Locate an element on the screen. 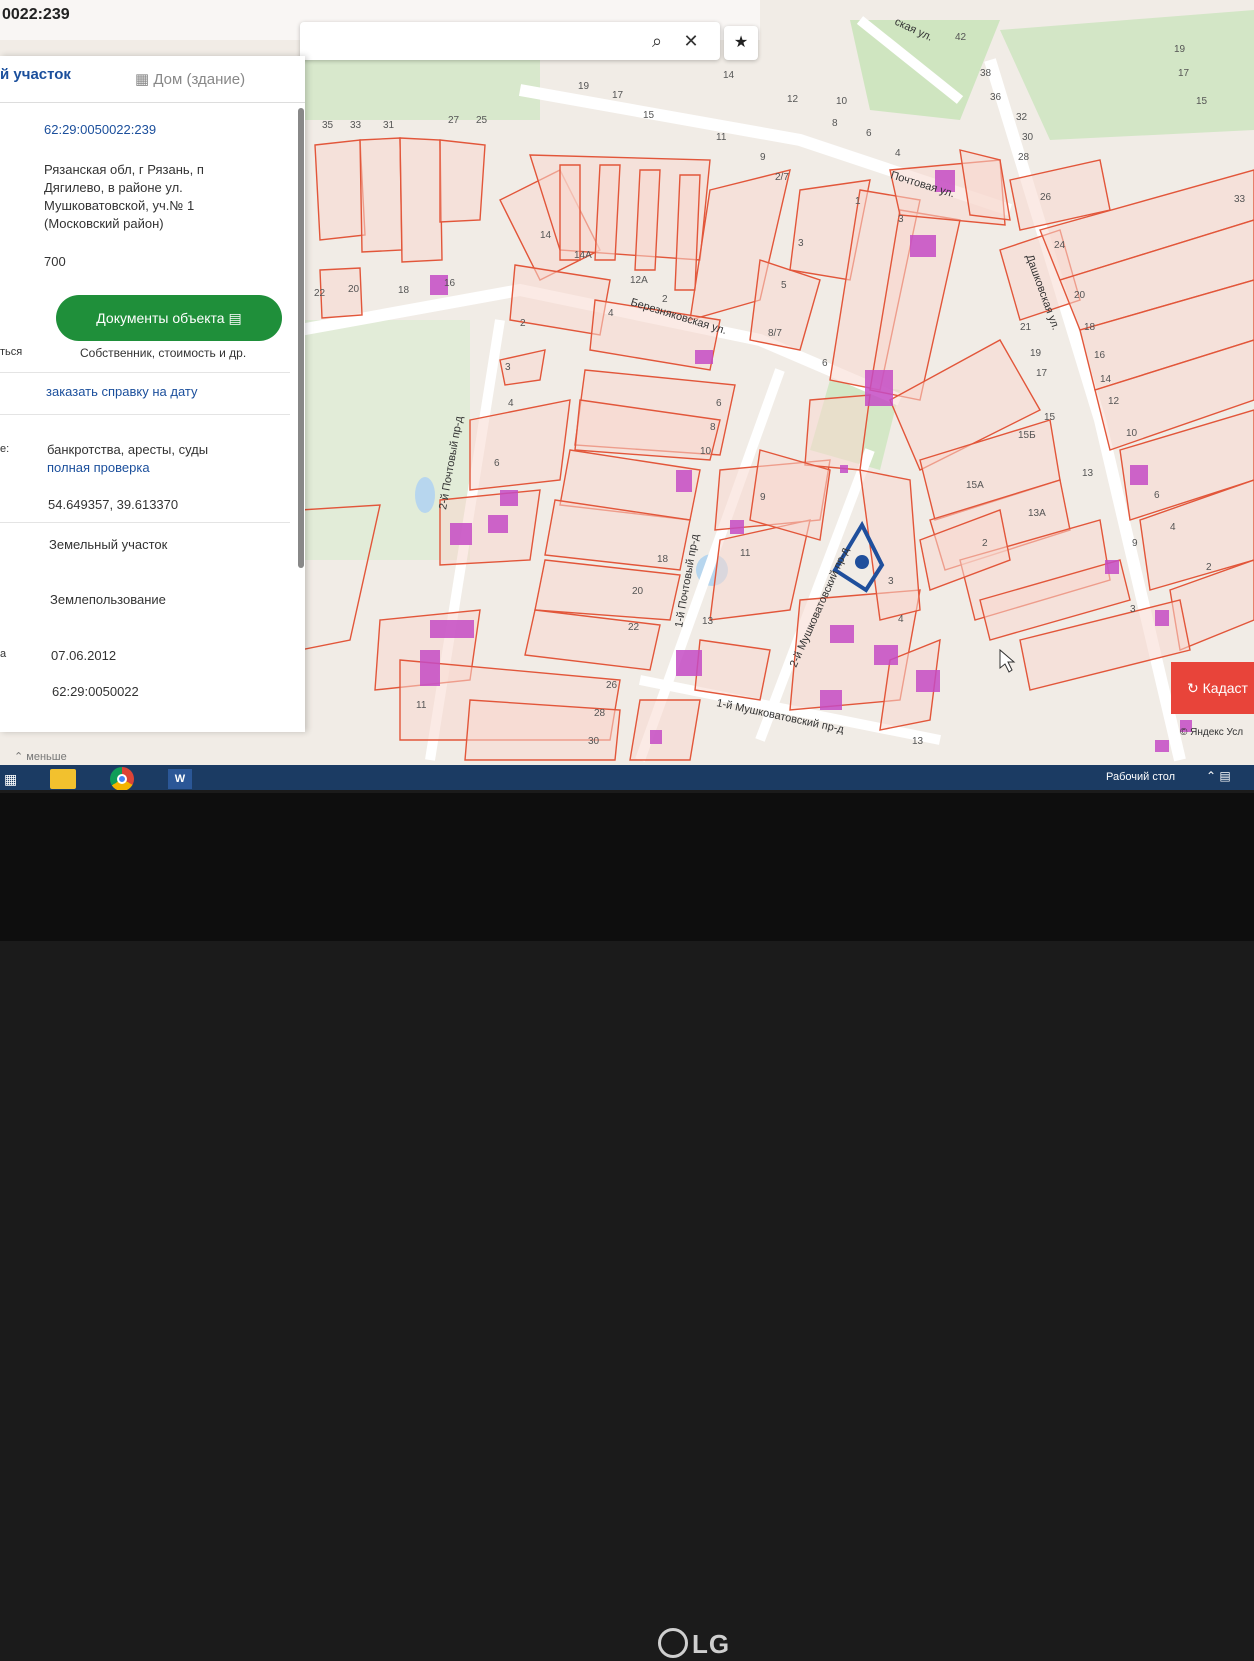  svg-text: 27 is located at coordinates (454, 120).